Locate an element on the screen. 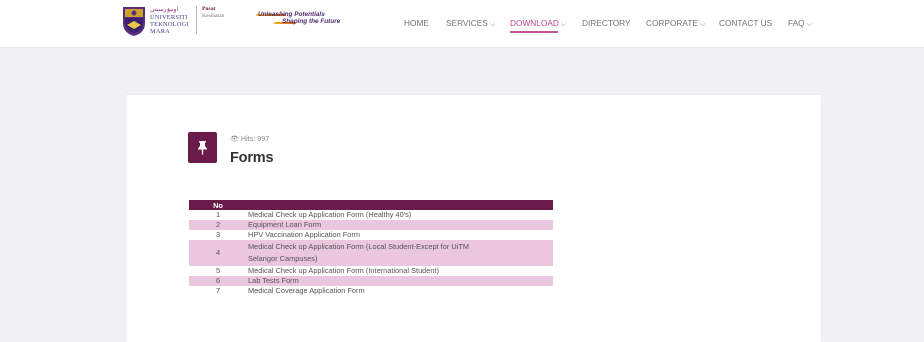 This screenshot has height=342, width=924. nav-services-label: SERVICES is located at coordinates (467, 23).